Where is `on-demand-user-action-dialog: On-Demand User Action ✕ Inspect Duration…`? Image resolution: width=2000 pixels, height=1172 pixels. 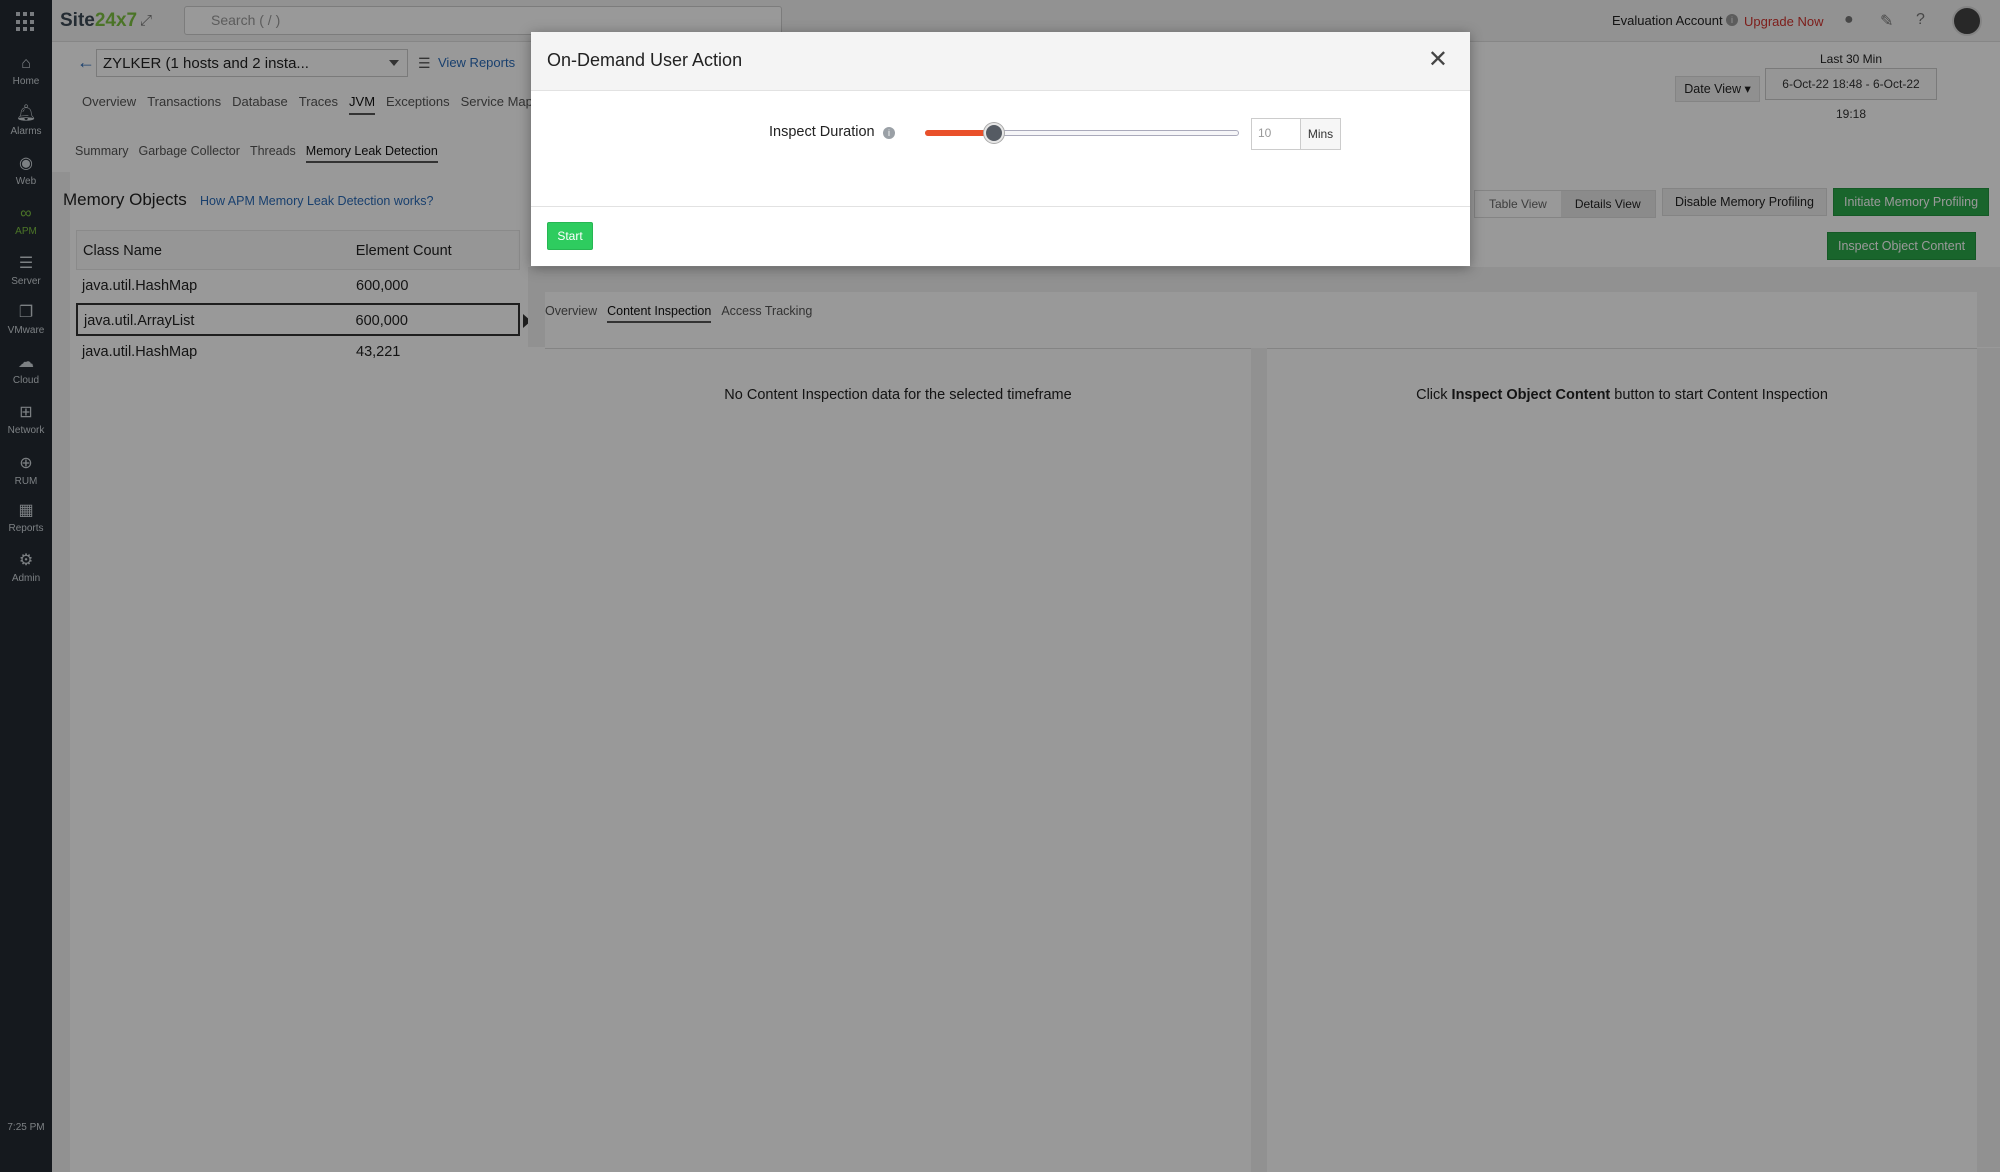
on-demand-user-action-dialog: On-Demand User Action ✕ Inspect Duration… is located at coordinates (1000, 149).